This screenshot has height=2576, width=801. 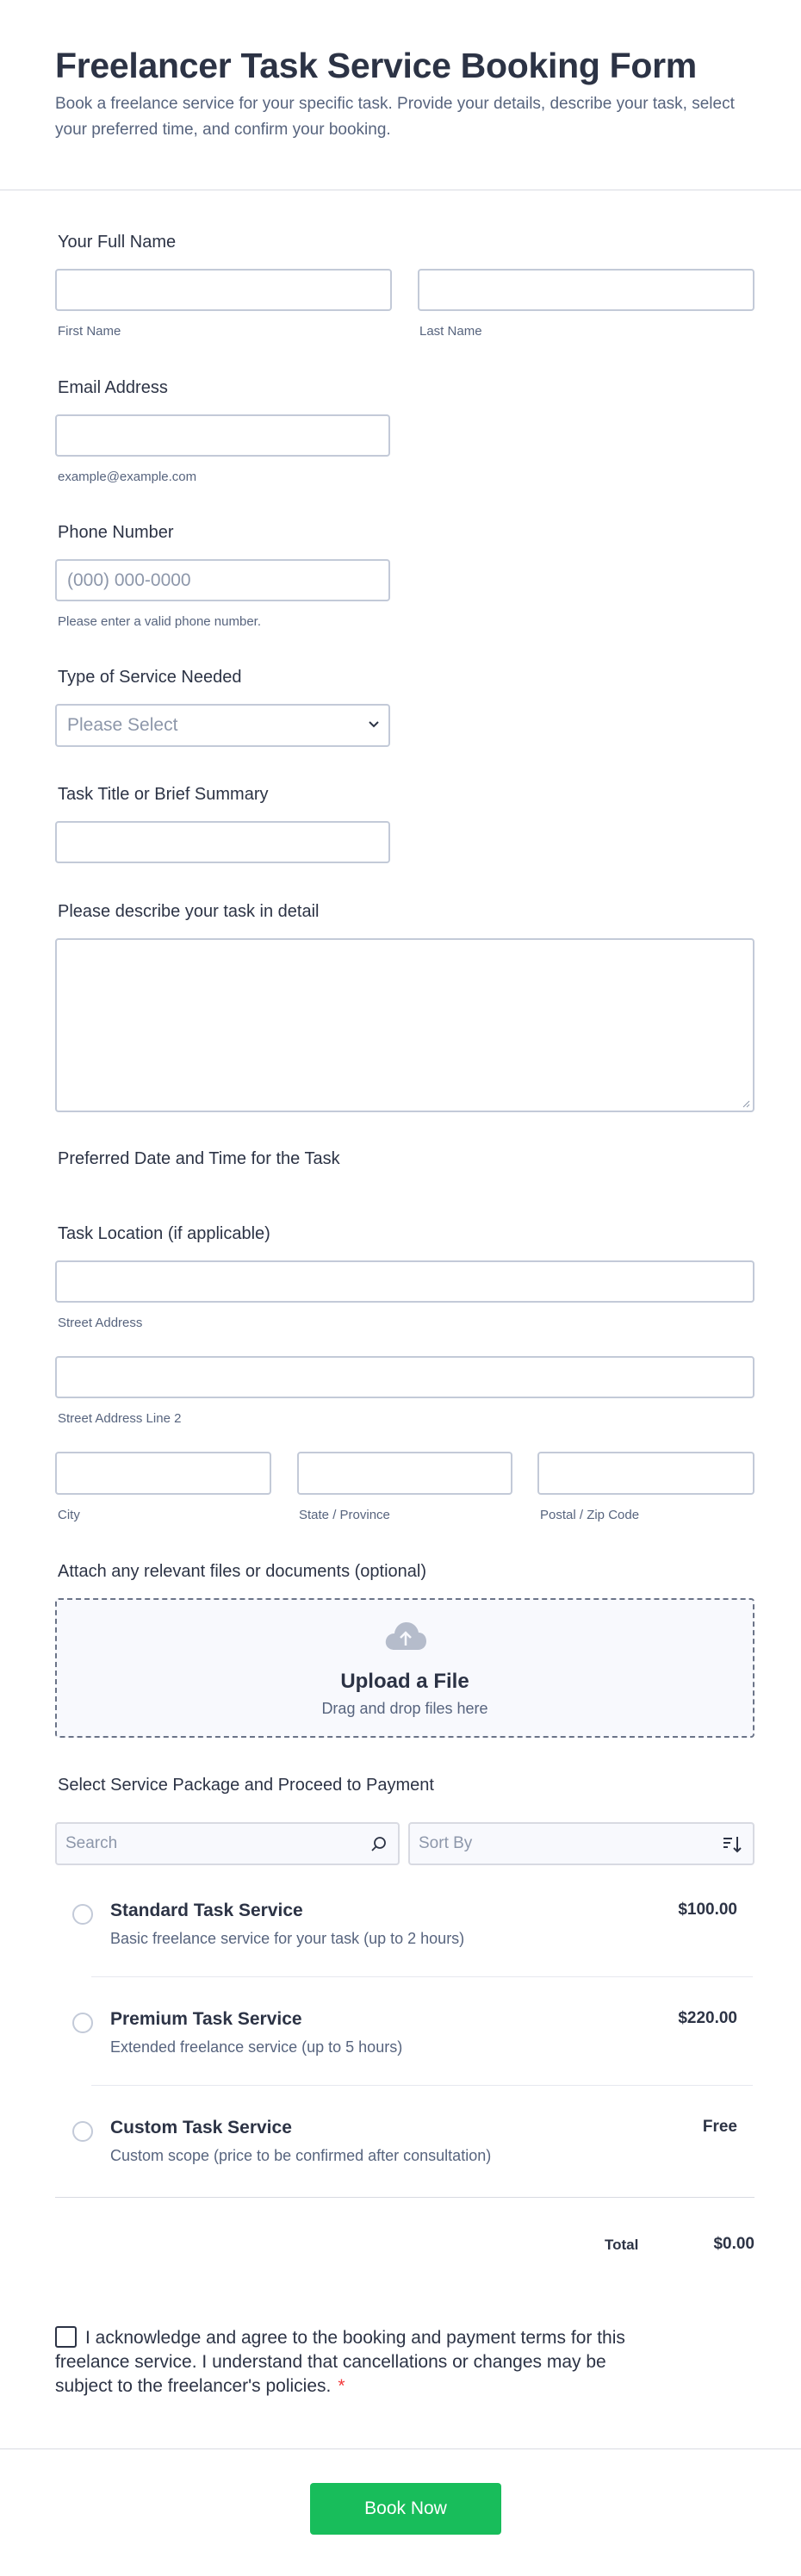 I want to click on total-value: $0.00, so click(x=733, y=2244).